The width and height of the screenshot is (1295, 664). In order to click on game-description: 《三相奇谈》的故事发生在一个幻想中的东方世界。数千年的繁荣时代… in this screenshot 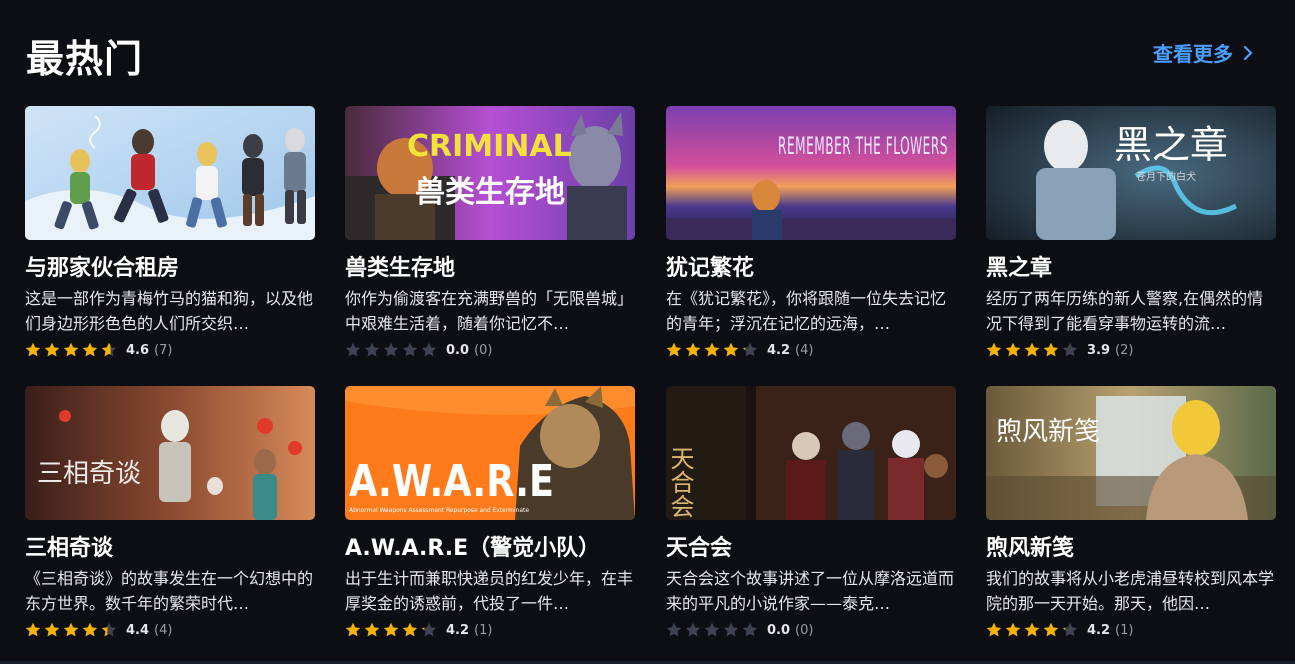, I will do `click(169, 591)`.